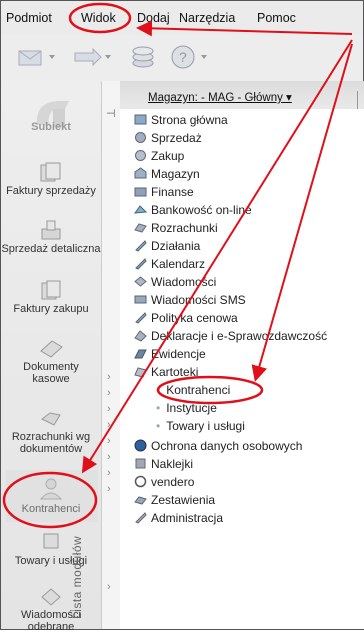 The image size is (364, 633). Describe the element at coordinates (140, 209) in the screenshot. I see `banking-icon` at that location.